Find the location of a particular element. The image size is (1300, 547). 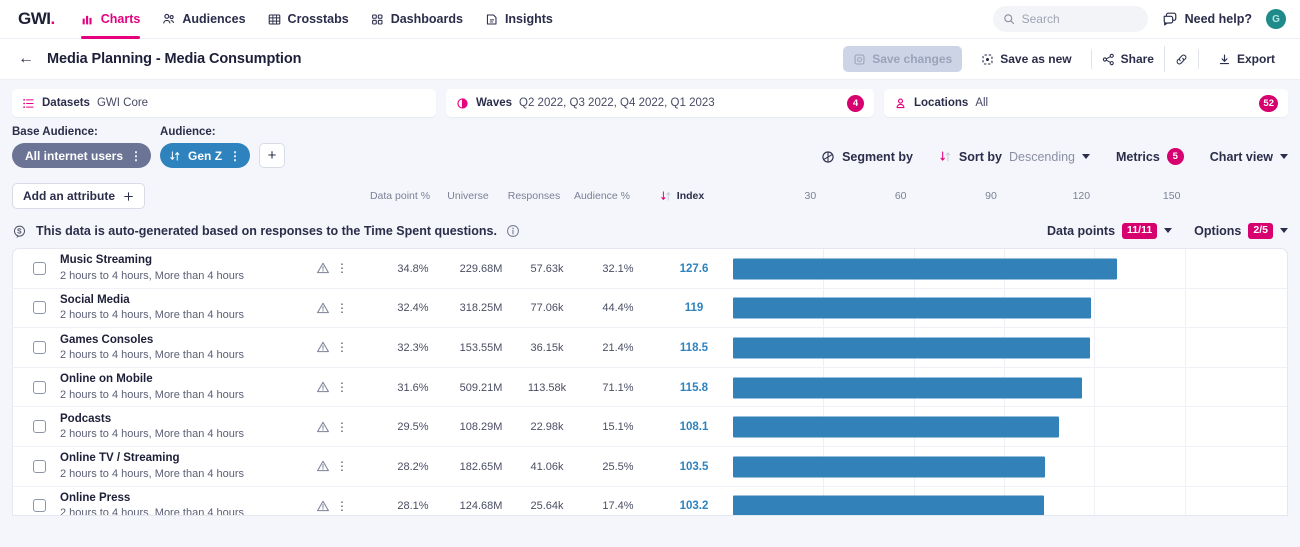

cell-index: 108.1 is located at coordinates (694, 427).